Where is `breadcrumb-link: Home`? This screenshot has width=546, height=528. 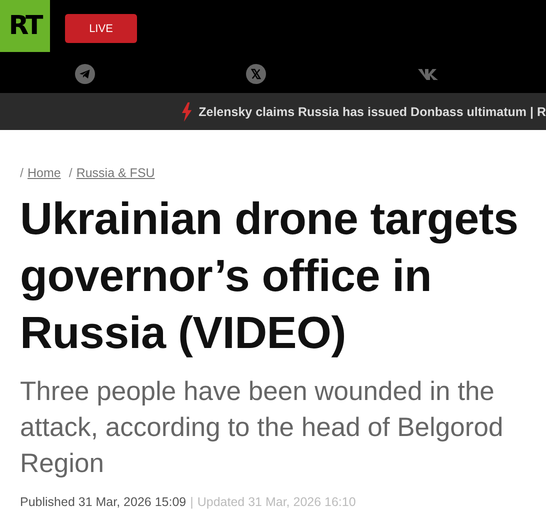
breadcrumb-link: Home is located at coordinates (44, 173).